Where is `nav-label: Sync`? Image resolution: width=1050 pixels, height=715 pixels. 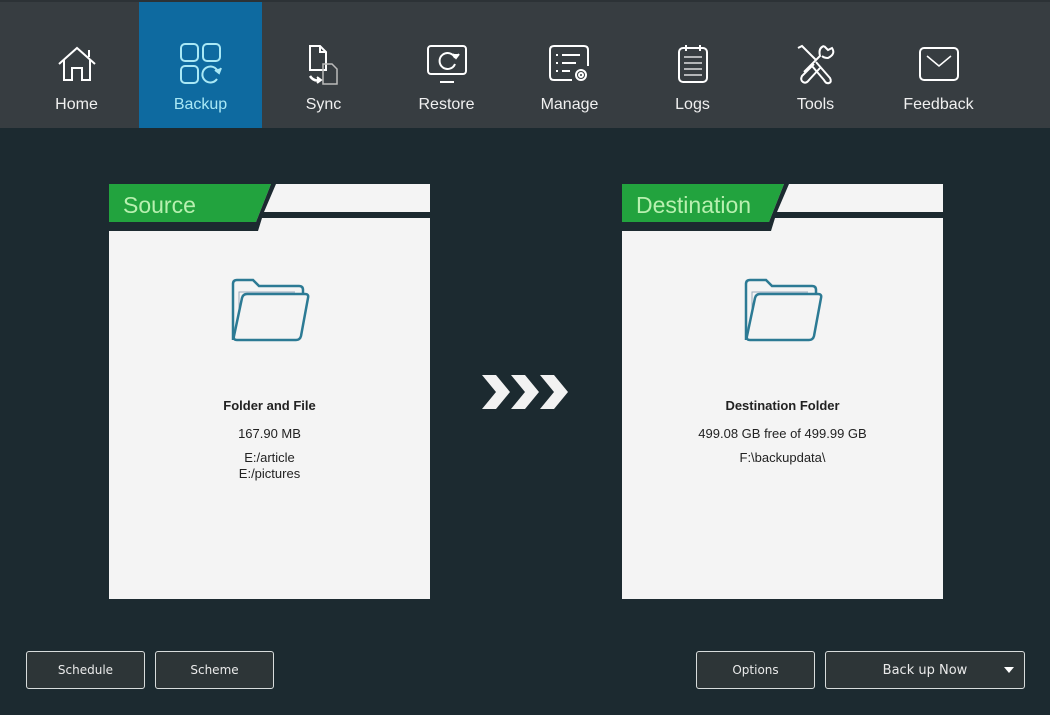
nav-label: Sync is located at coordinates (323, 104).